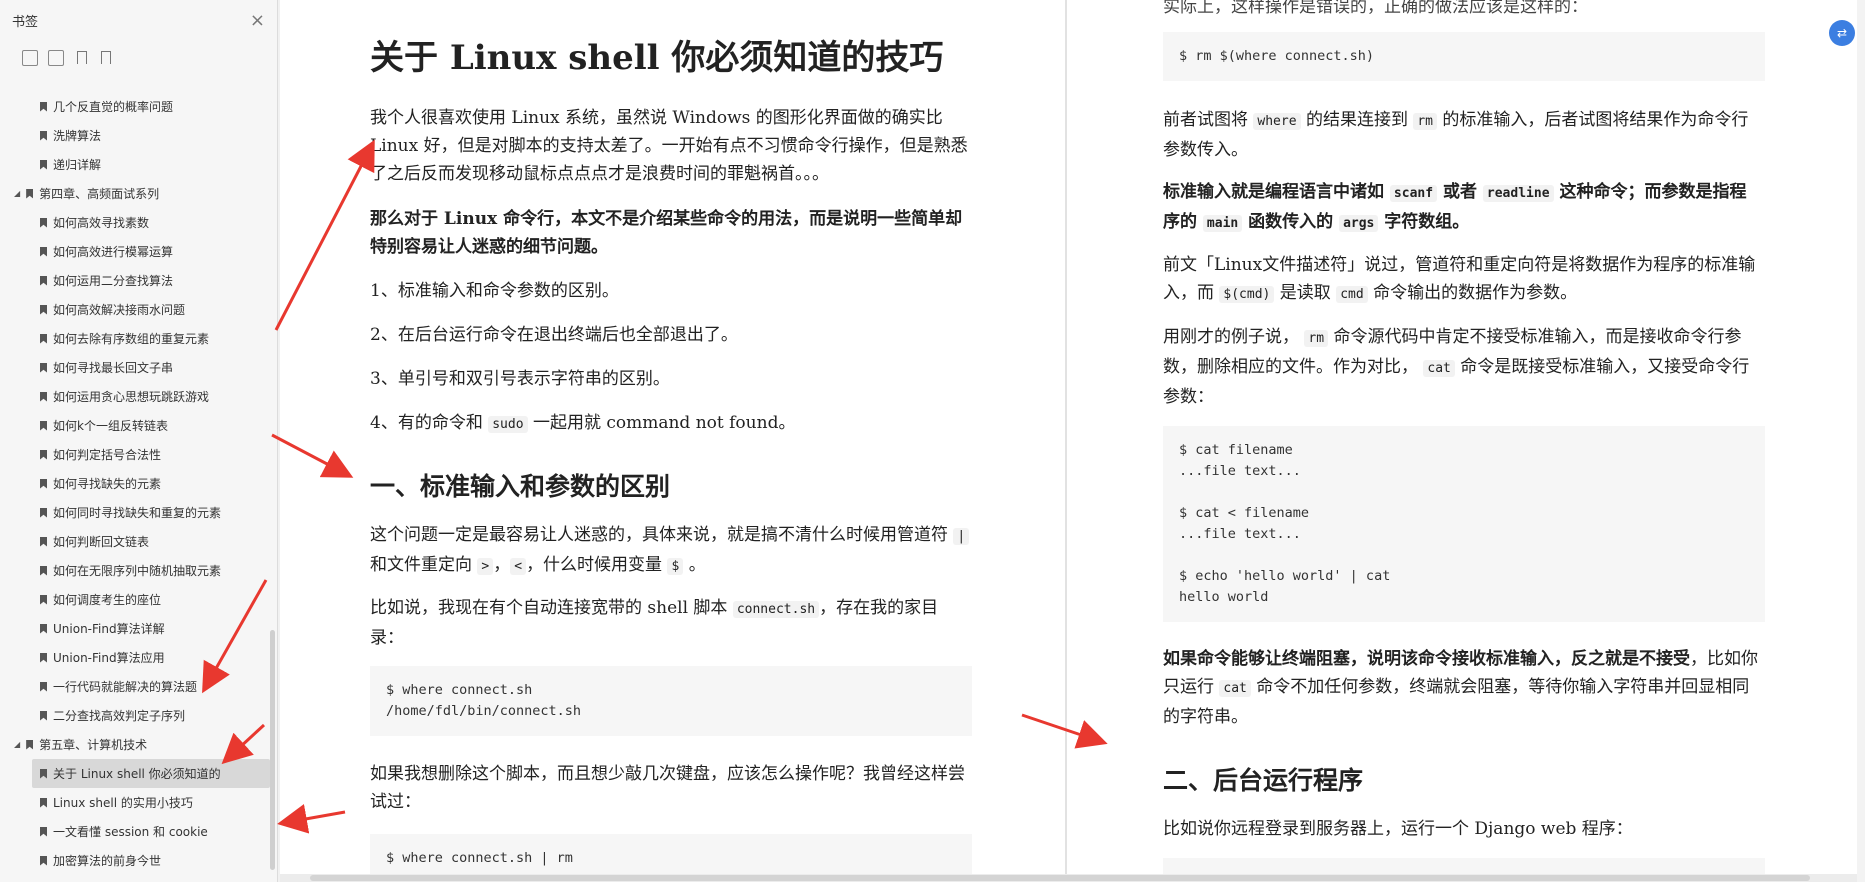  Describe the element at coordinates (107, 861) in the screenshot. I see `bookmark-label: 加密算法的前身今世` at that location.